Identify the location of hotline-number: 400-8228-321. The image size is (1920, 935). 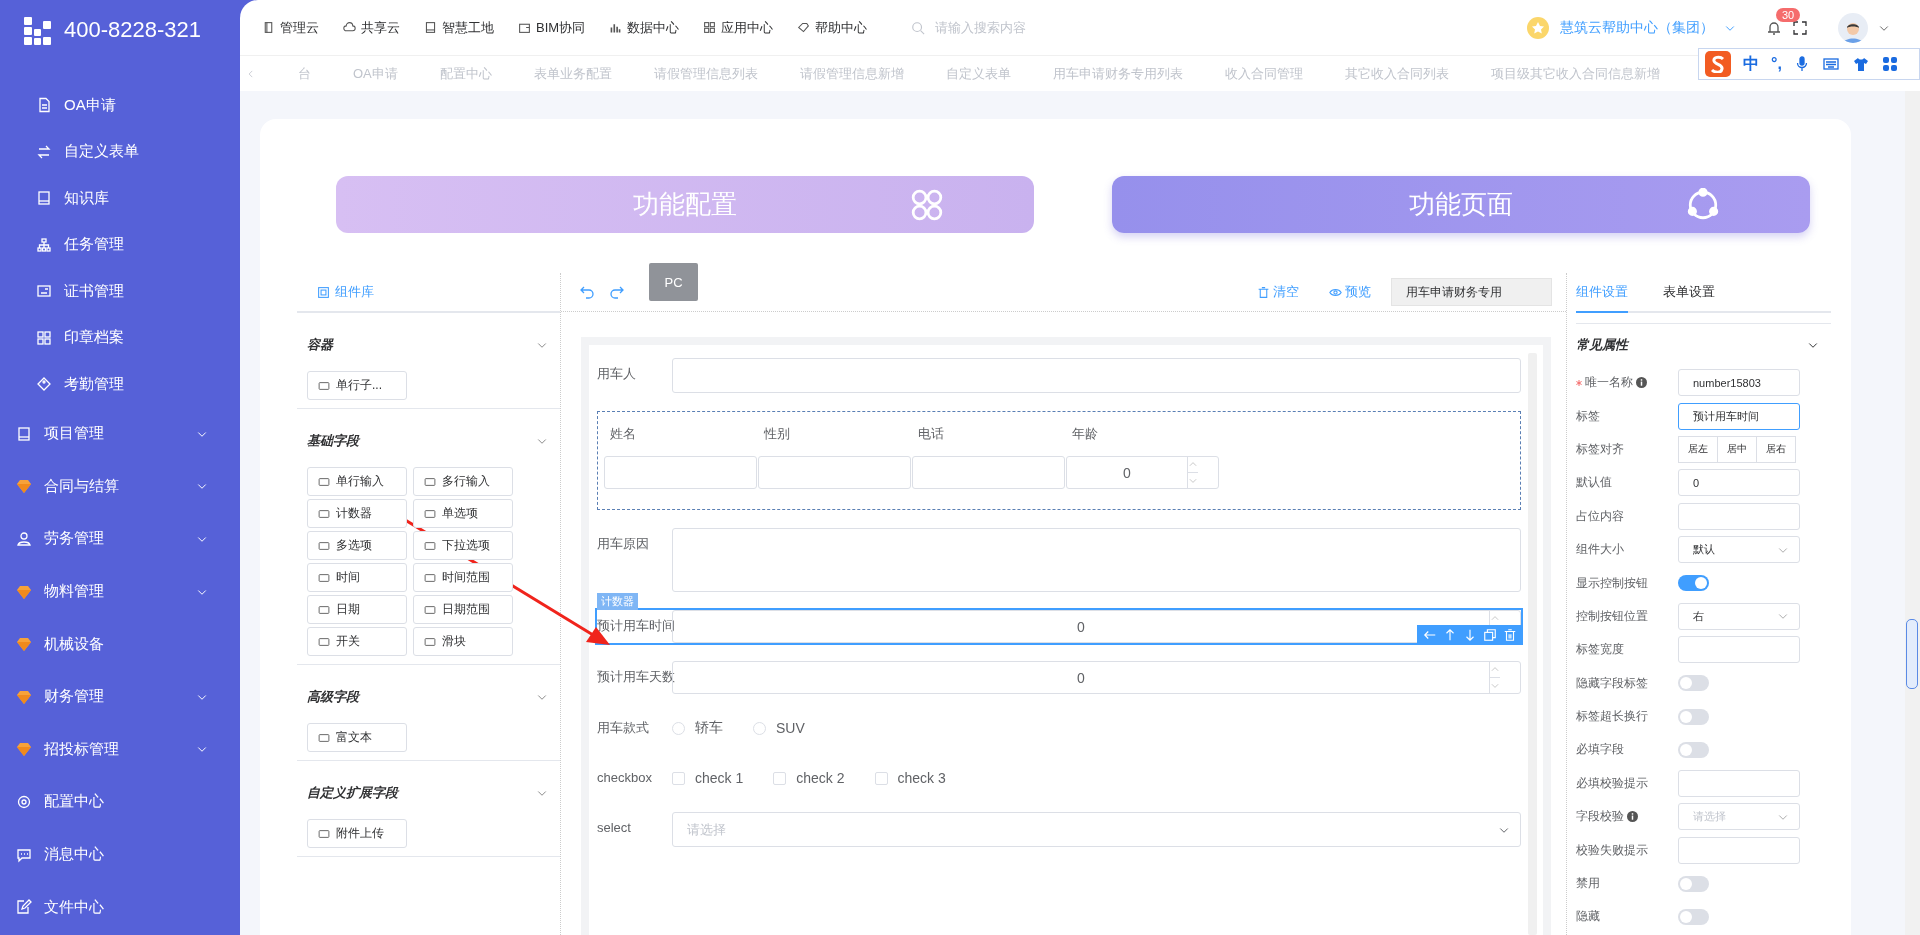
(132, 30).